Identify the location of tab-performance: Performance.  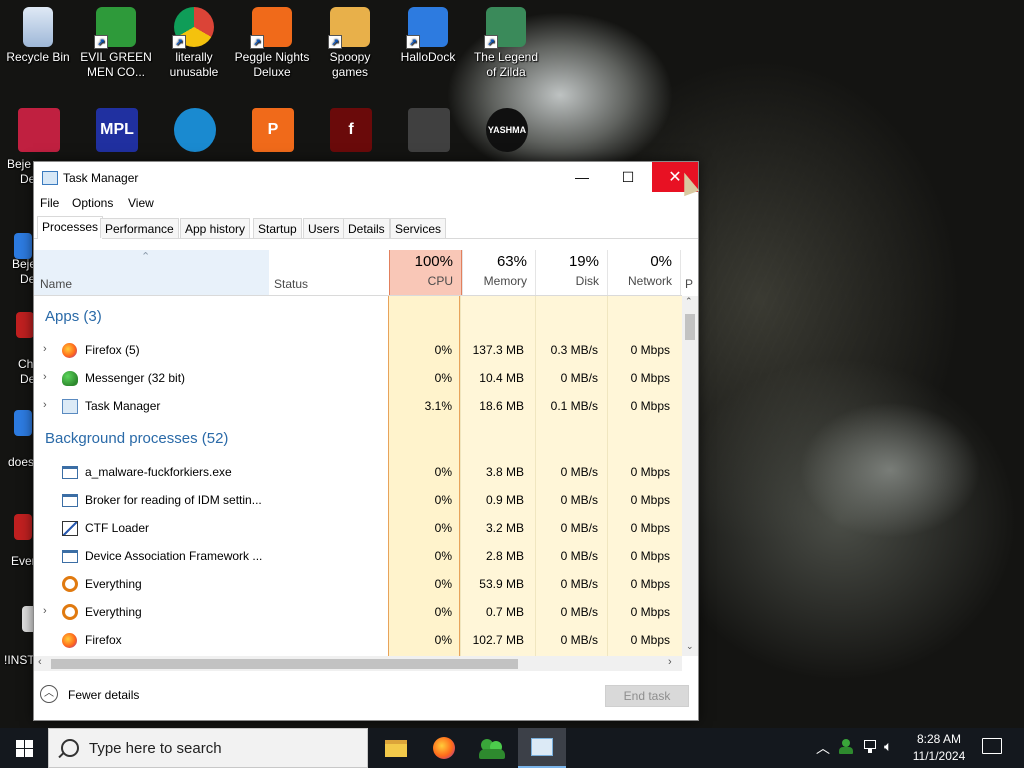
(139, 228).